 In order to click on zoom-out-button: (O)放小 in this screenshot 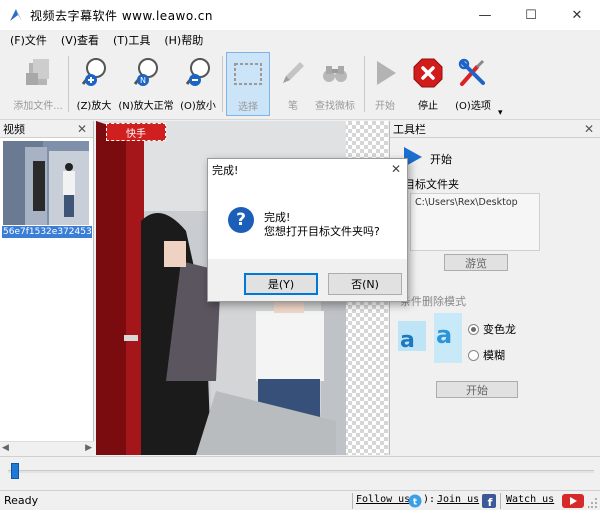, I will do `click(198, 84)`.